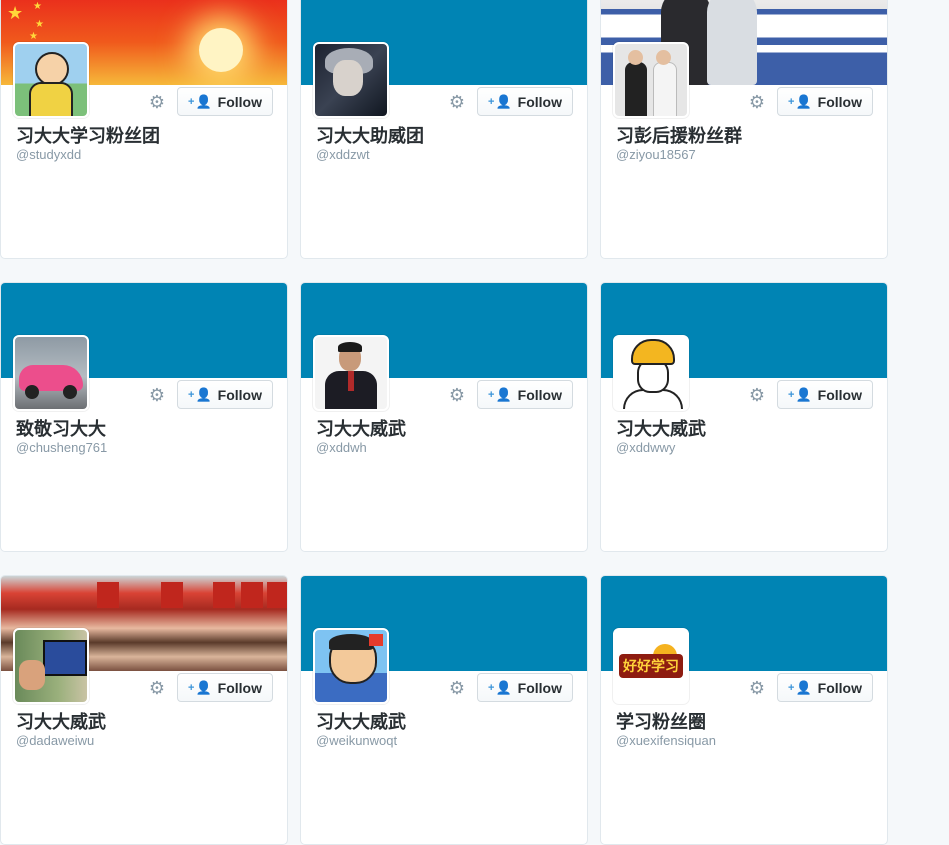 The image size is (949, 845). Describe the element at coordinates (48, 154) in the screenshot. I see `screen-name: @studyxdd` at that location.